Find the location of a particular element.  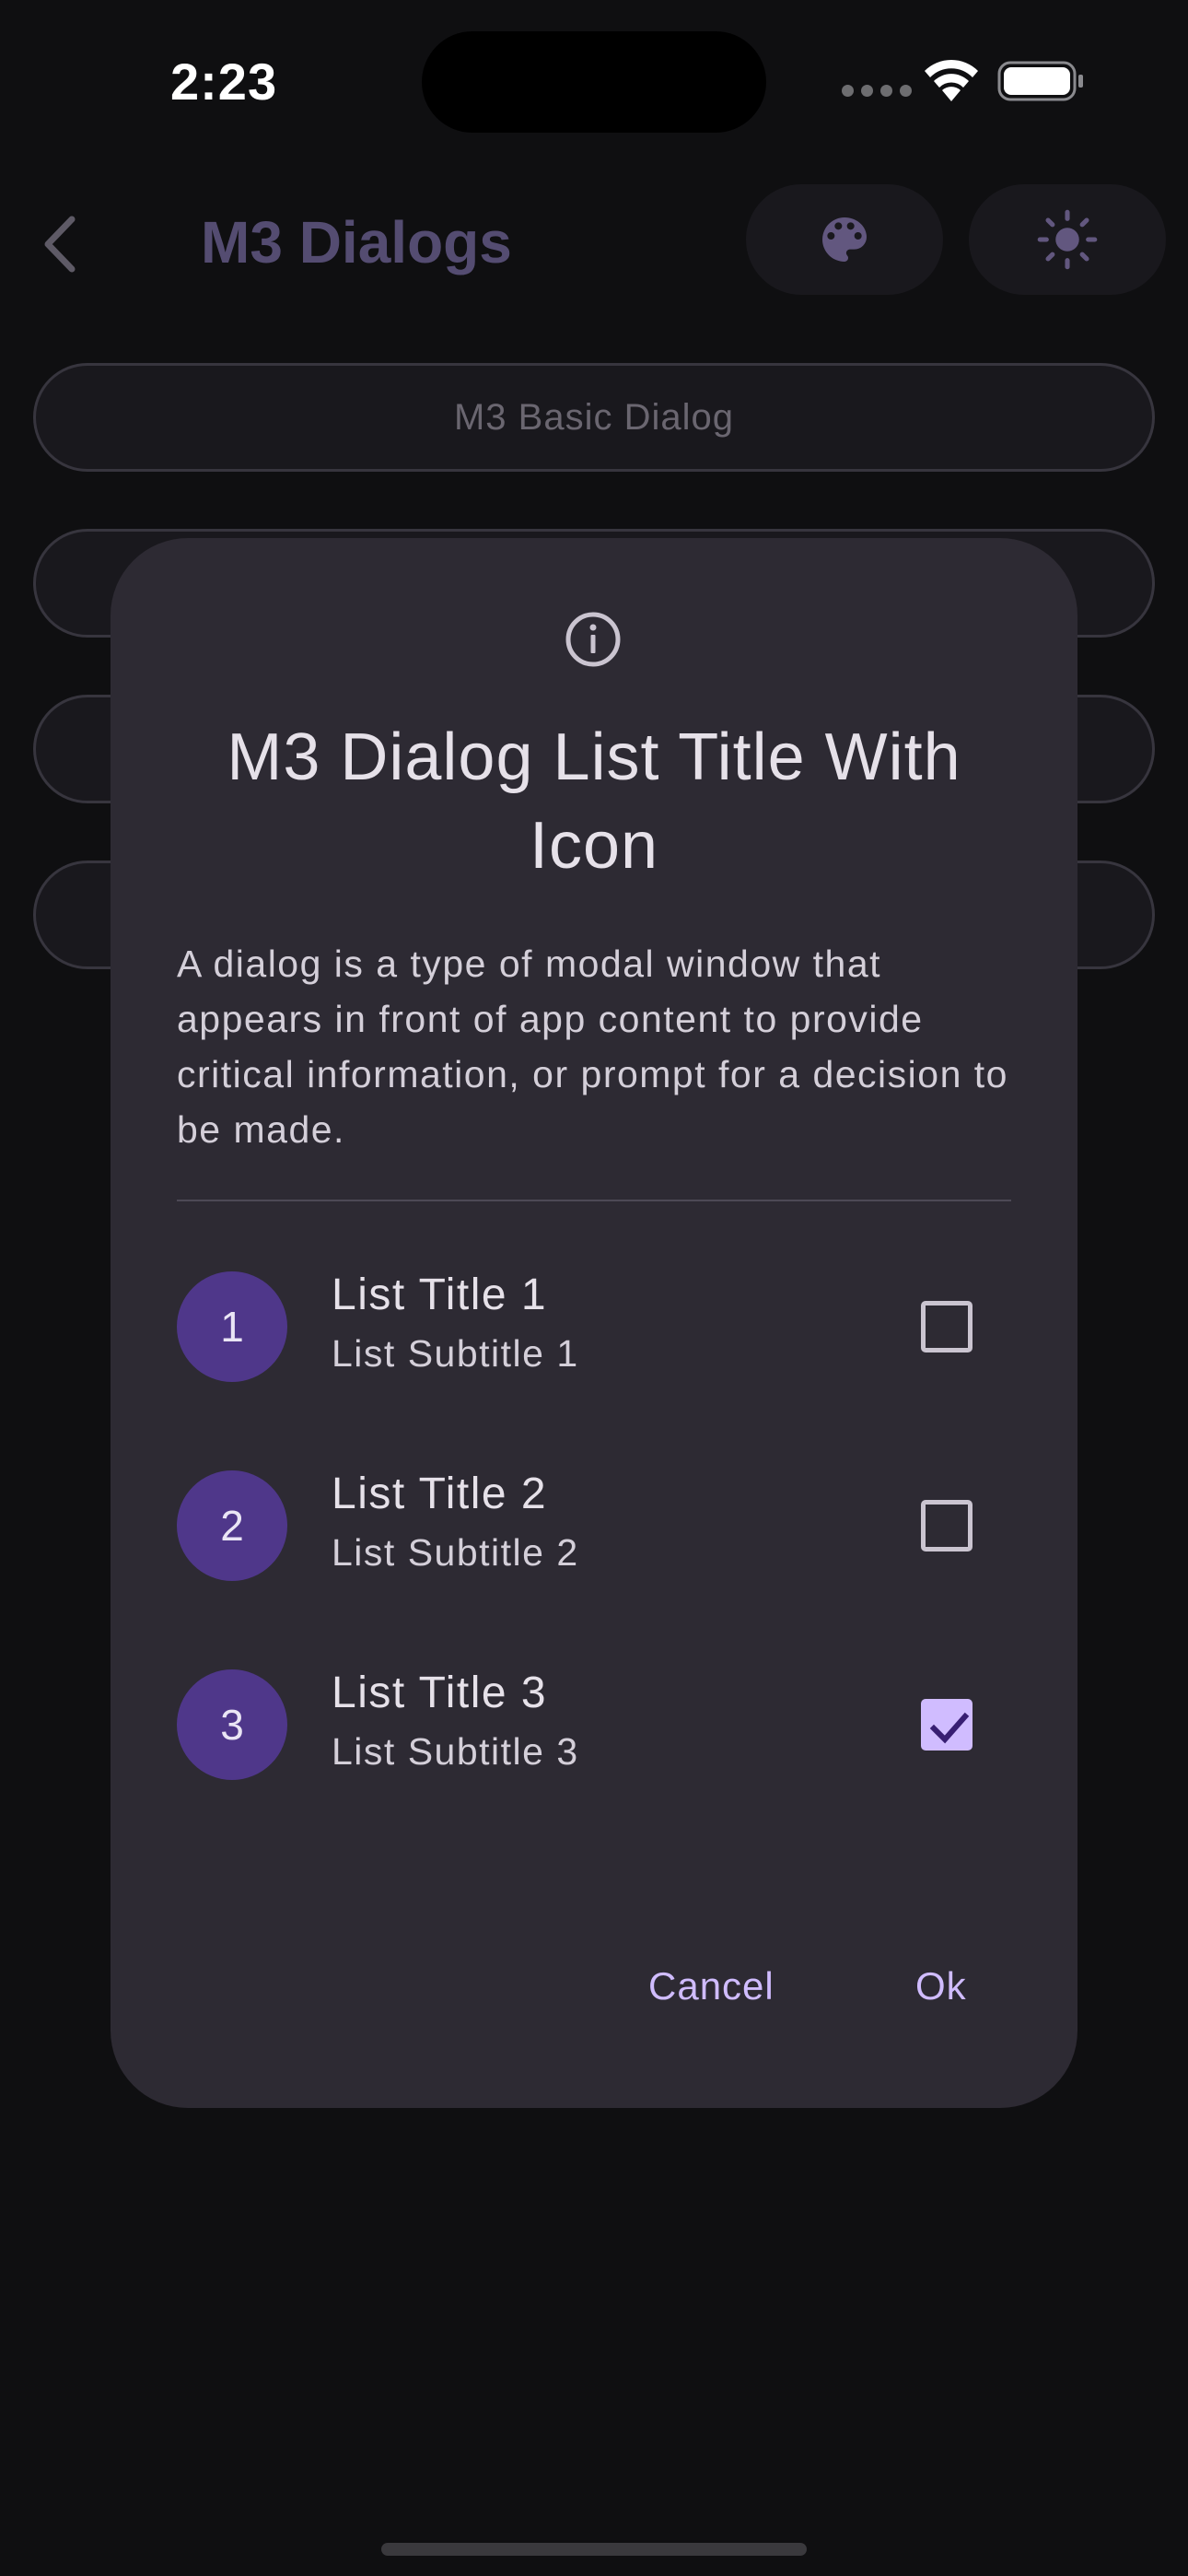

dialog-title: M3 Dialog List Title With Icon is located at coordinates (594, 801).